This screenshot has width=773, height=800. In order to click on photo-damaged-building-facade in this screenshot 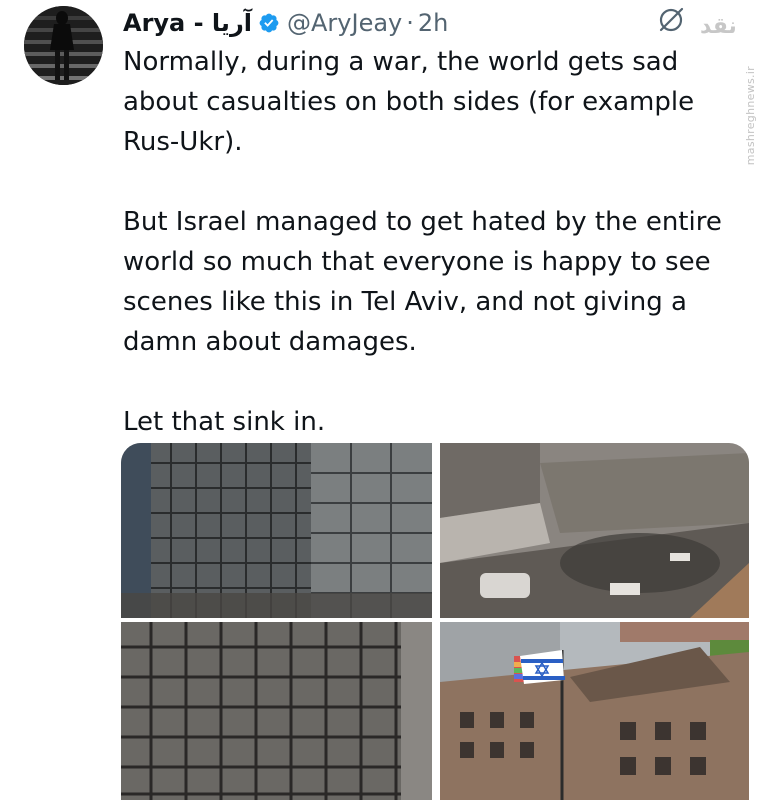, I will do `click(276, 530)`.